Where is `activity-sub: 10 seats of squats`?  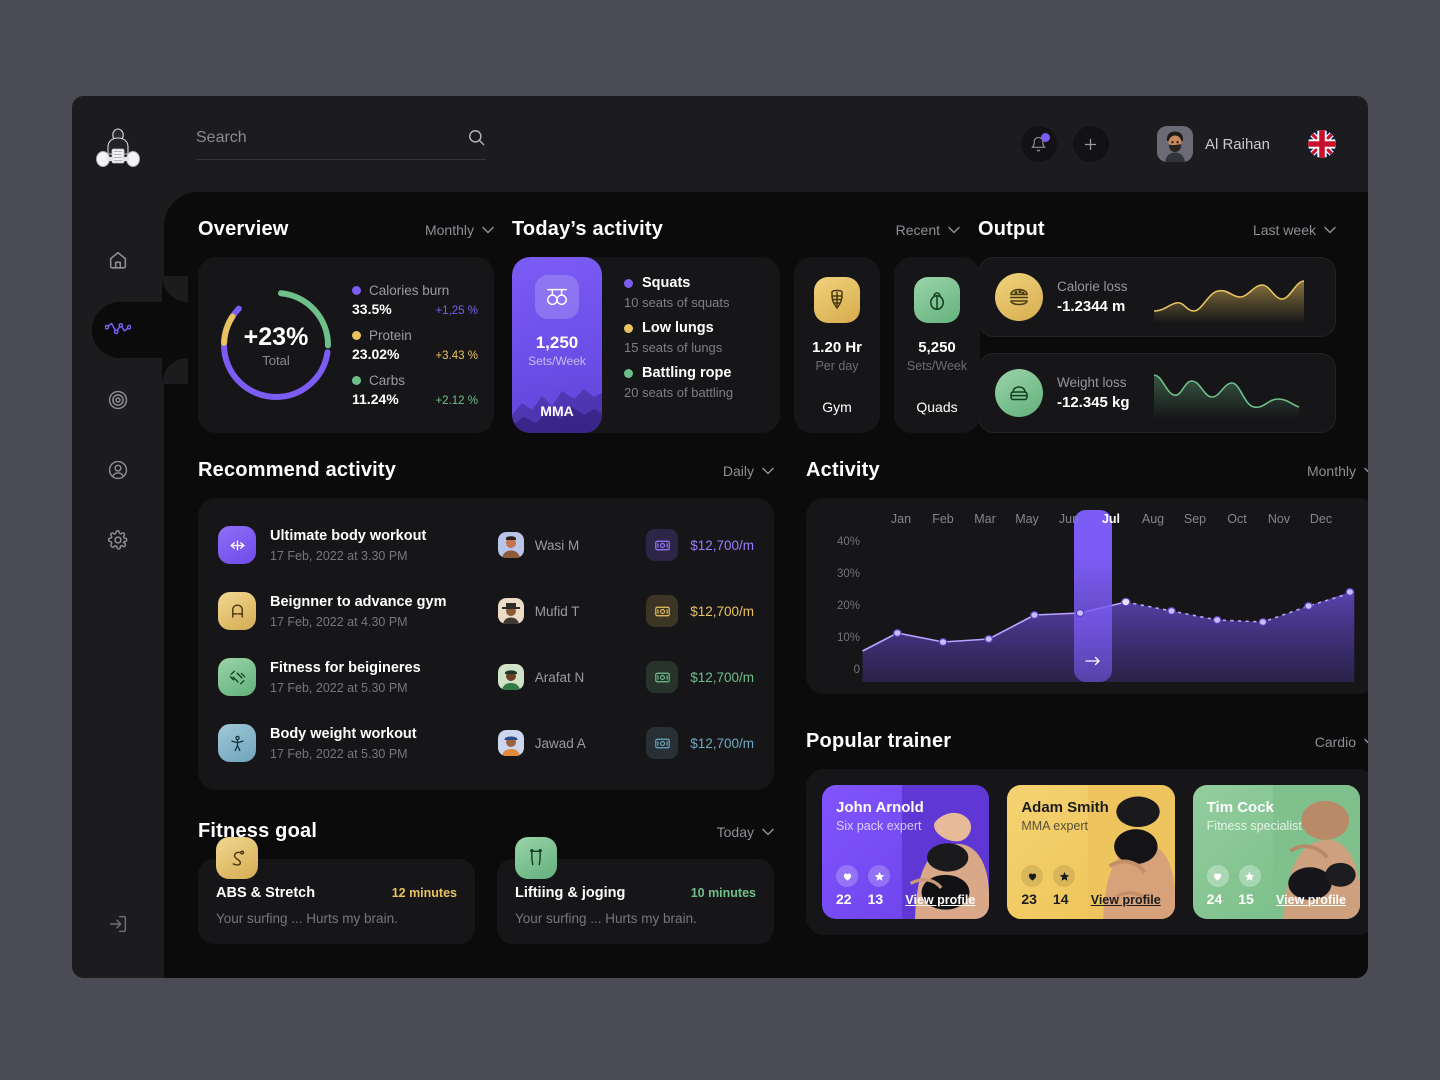
activity-sub: 10 seats of squats is located at coordinates (677, 302).